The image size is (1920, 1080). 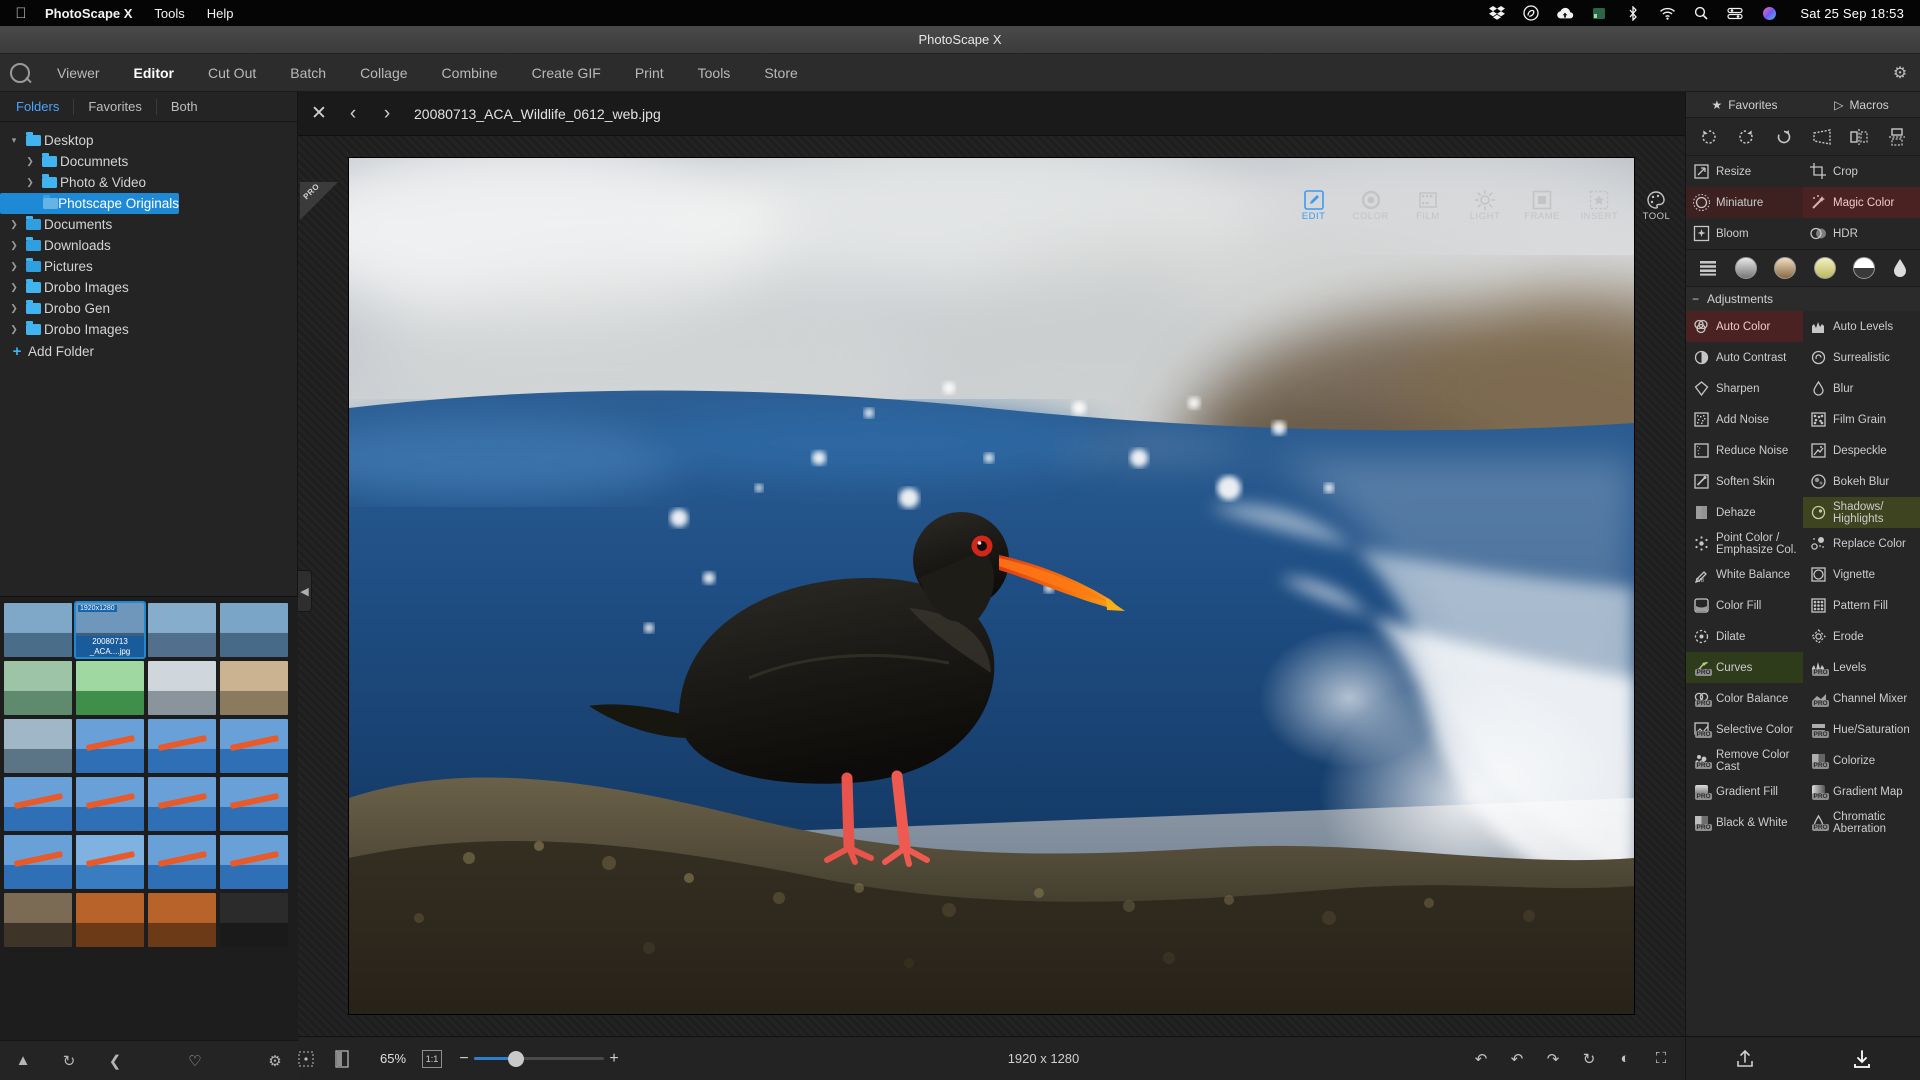 I want to click on folder-tree-item: Photscape Originals, so click(x=89, y=203).